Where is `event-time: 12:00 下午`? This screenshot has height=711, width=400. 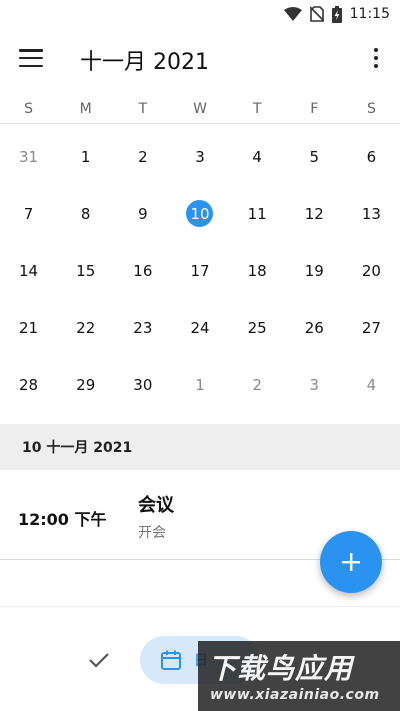
event-time: 12:00 下午 is located at coordinates (62, 519).